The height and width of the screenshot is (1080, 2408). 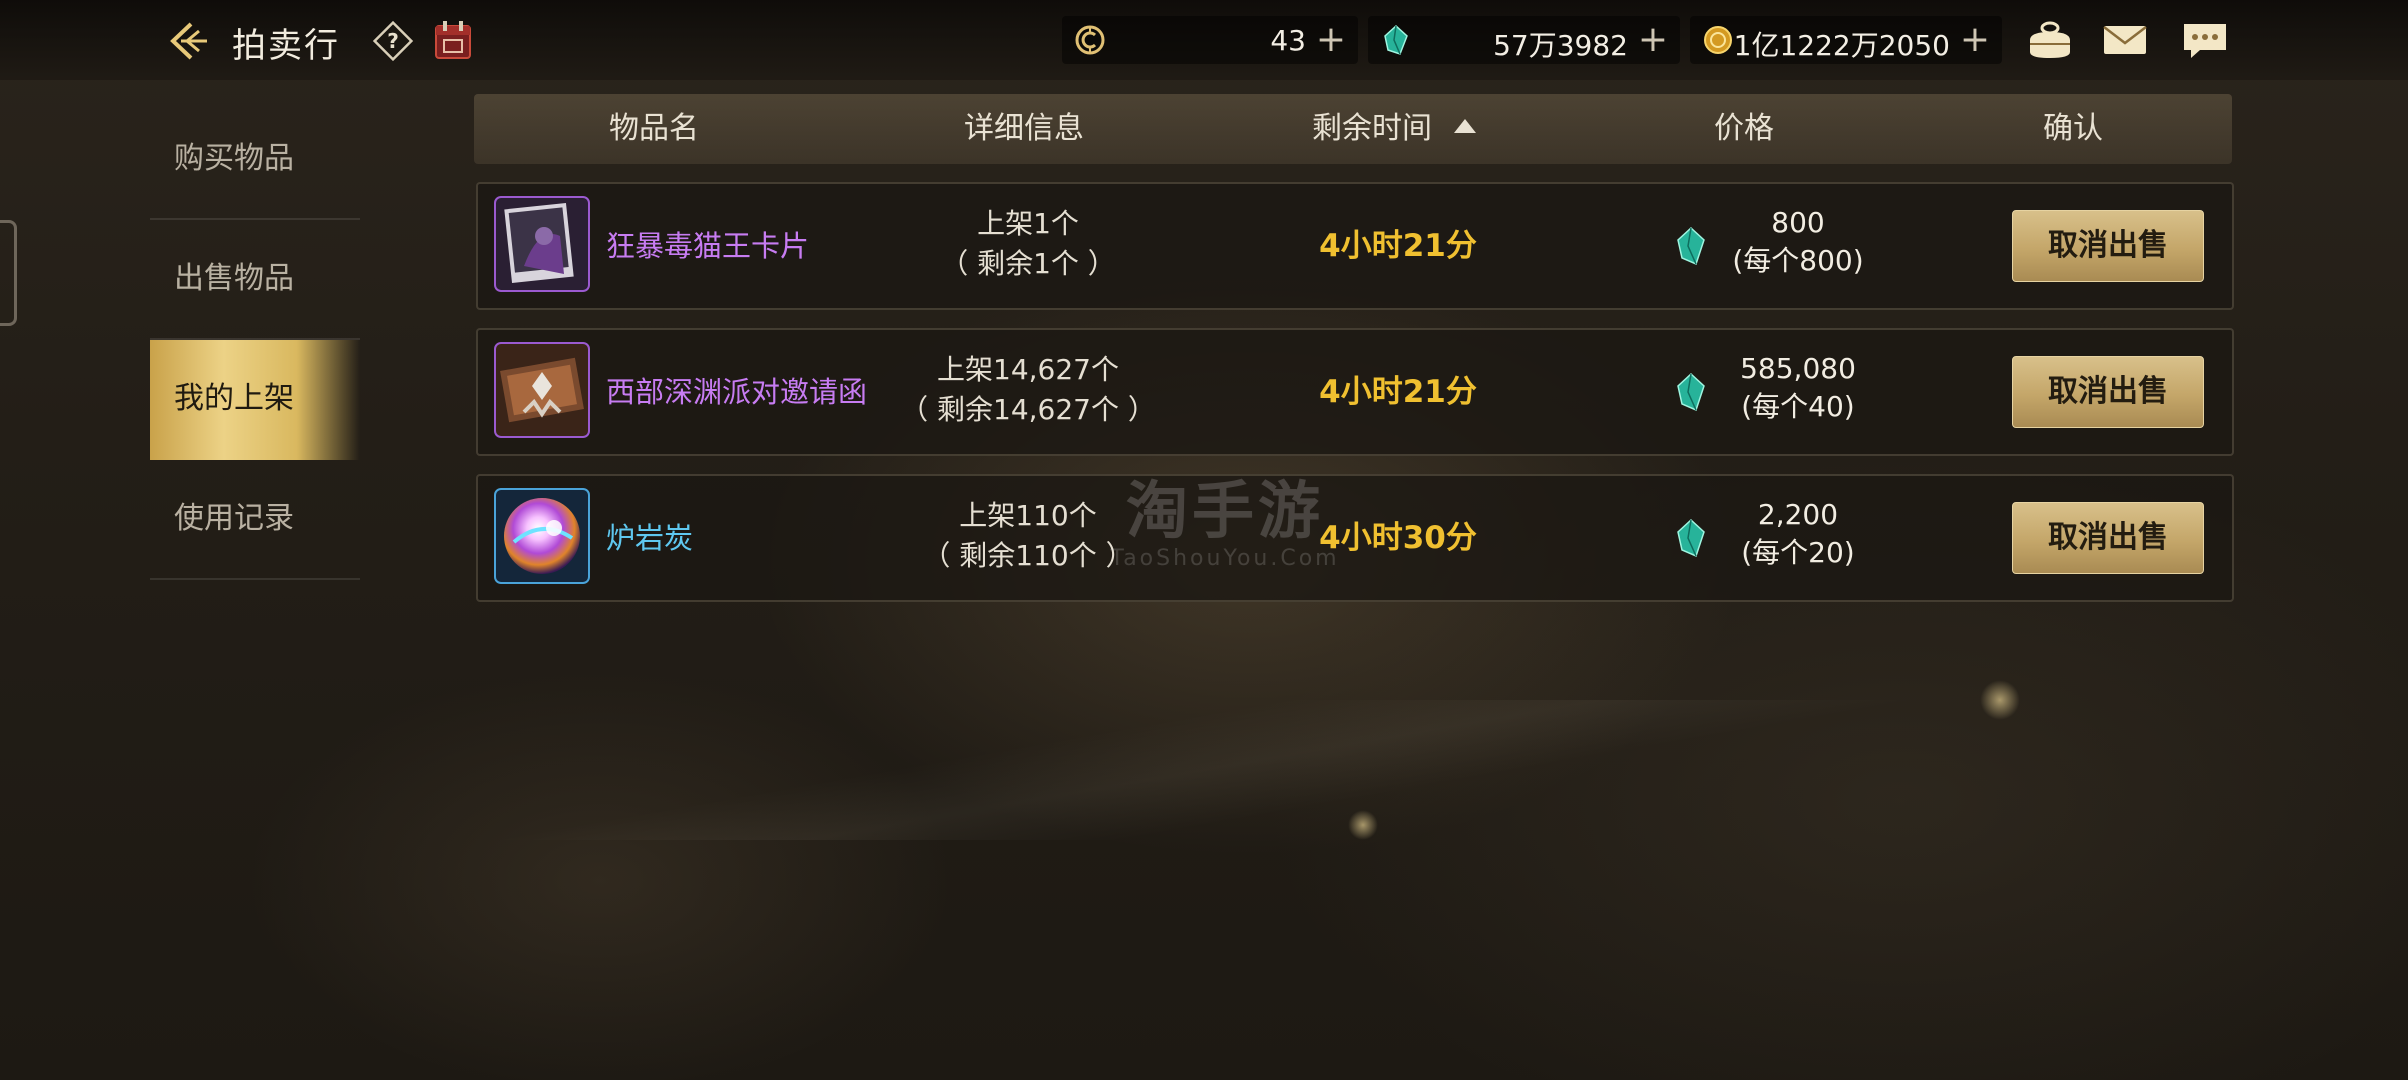 What do you see at coordinates (542, 390) in the screenshot?
I see `party-invitation-icon` at bounding box center [542, 390].